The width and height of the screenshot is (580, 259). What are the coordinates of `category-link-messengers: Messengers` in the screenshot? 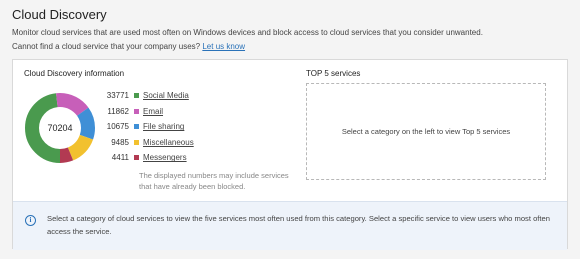 It's located at (165, 157).